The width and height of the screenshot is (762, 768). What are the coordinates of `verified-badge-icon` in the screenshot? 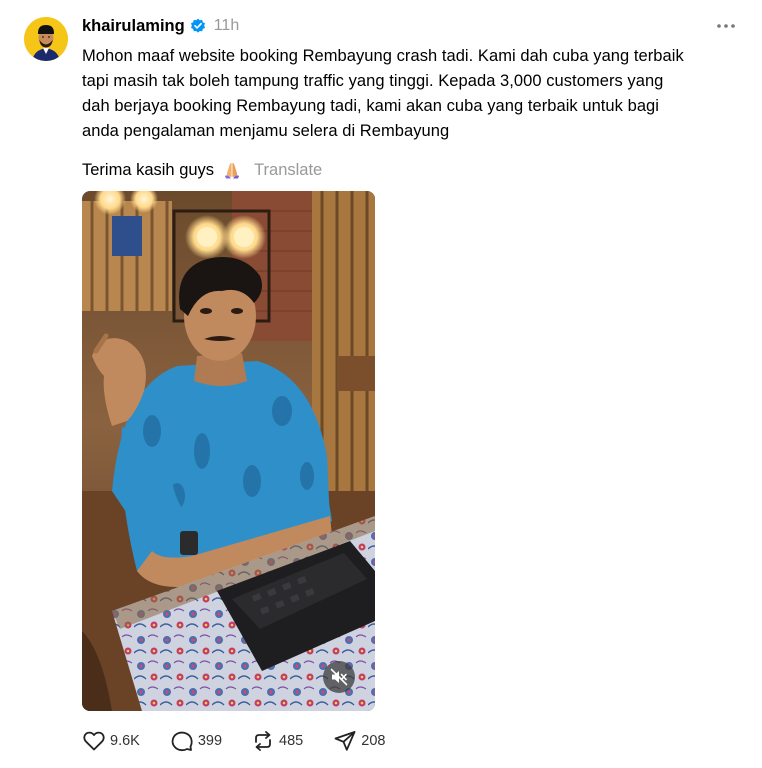 It's located at (198, 26).